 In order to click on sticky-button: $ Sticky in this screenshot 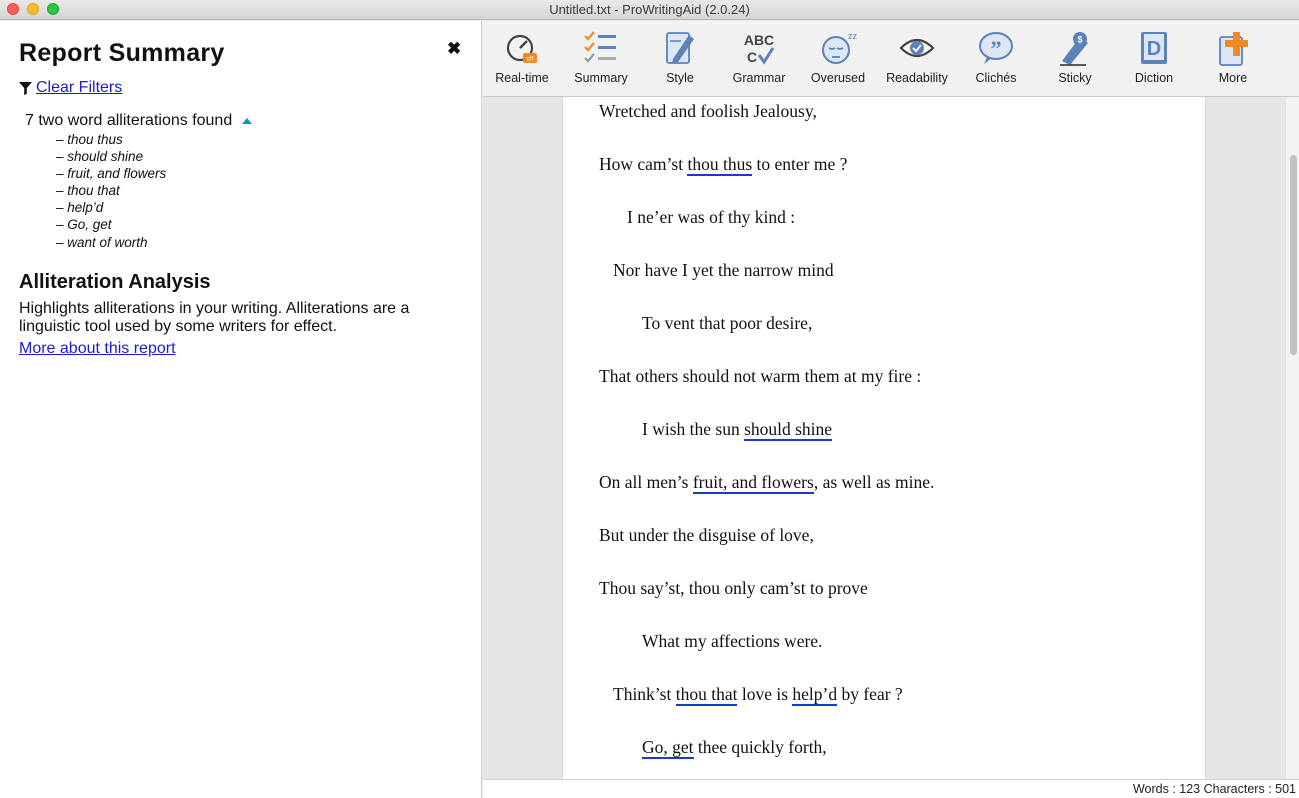, I will do `click(1075, 57)`.